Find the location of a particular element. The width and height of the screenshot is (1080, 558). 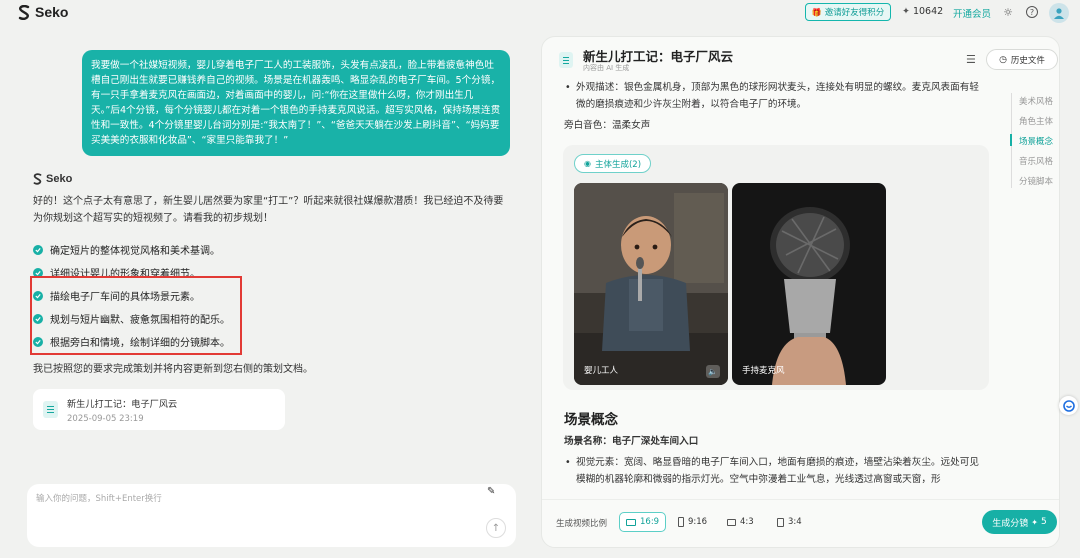

baby-worker-image is located at coordinates (651, 284).